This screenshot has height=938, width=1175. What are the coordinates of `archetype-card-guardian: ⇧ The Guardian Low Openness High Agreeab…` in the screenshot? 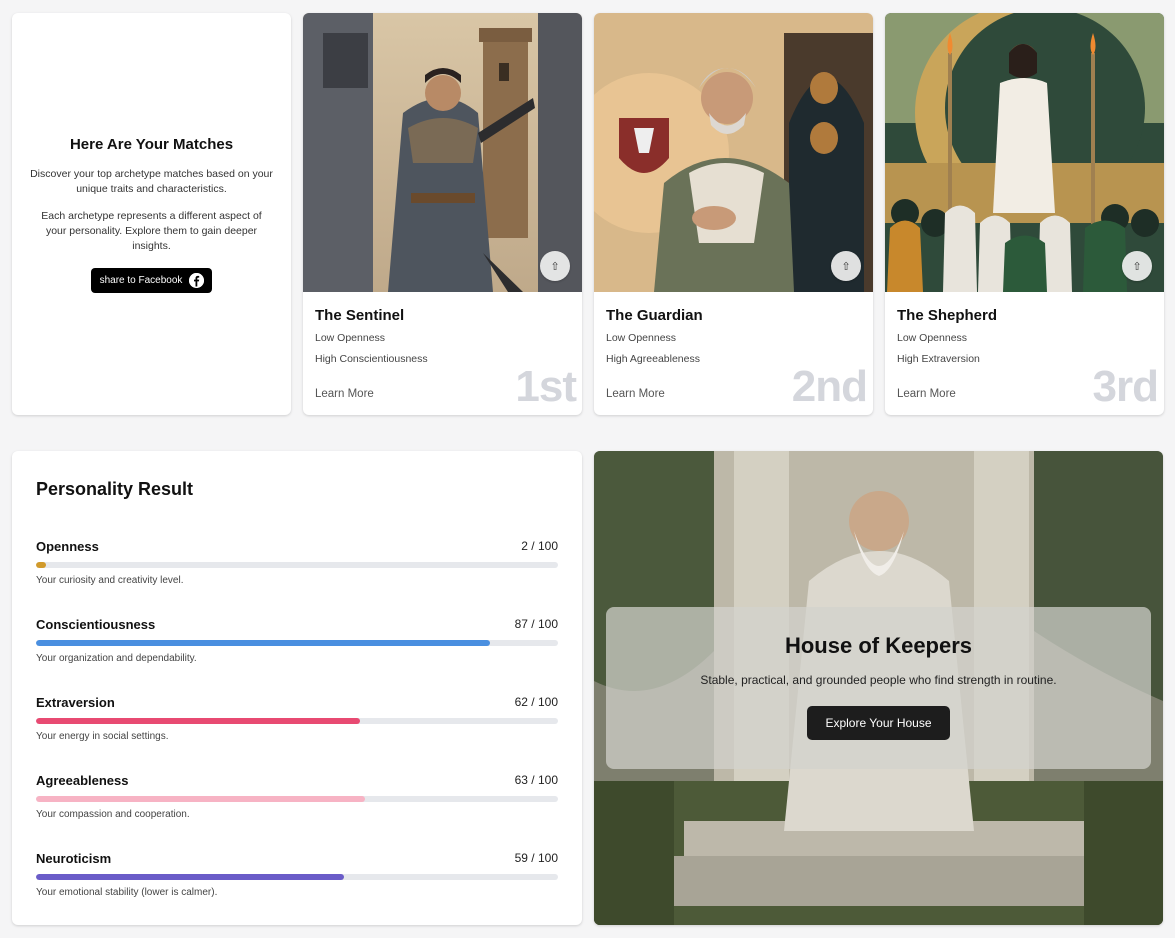 It's located at (733, 214).